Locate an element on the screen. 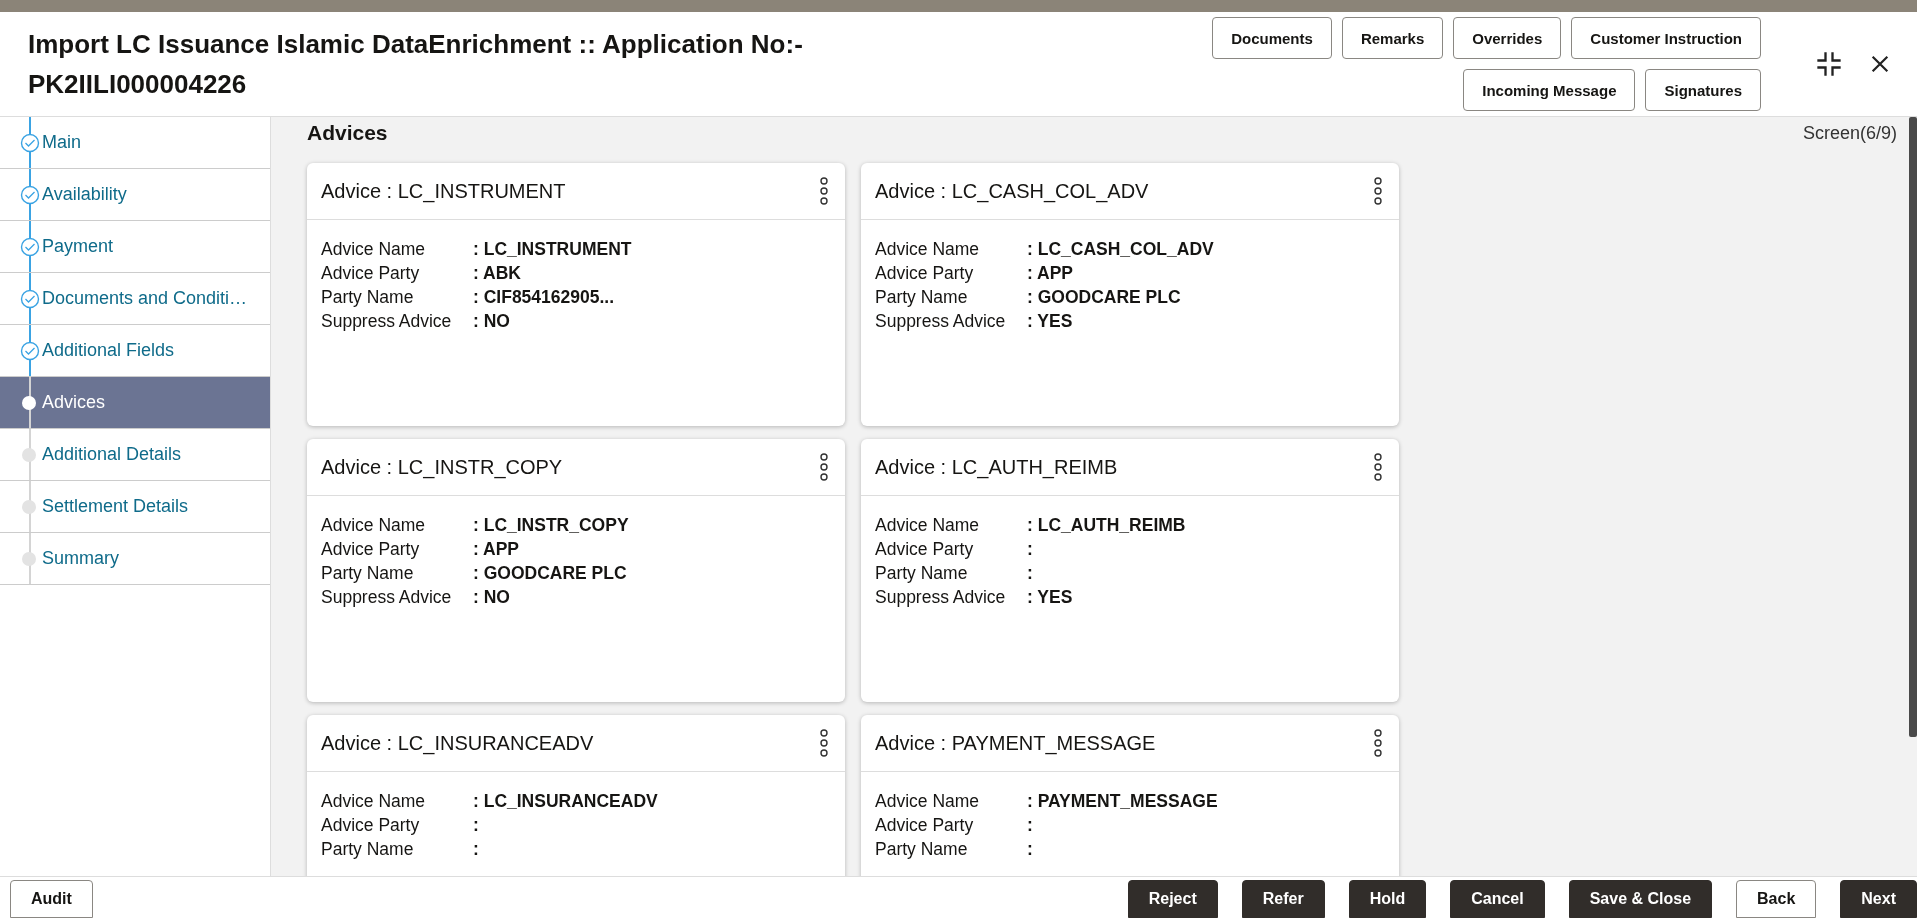 The height and width of the screenshot is (918, 1917). header-button: Remarks is located at coordinates (1392, 38).